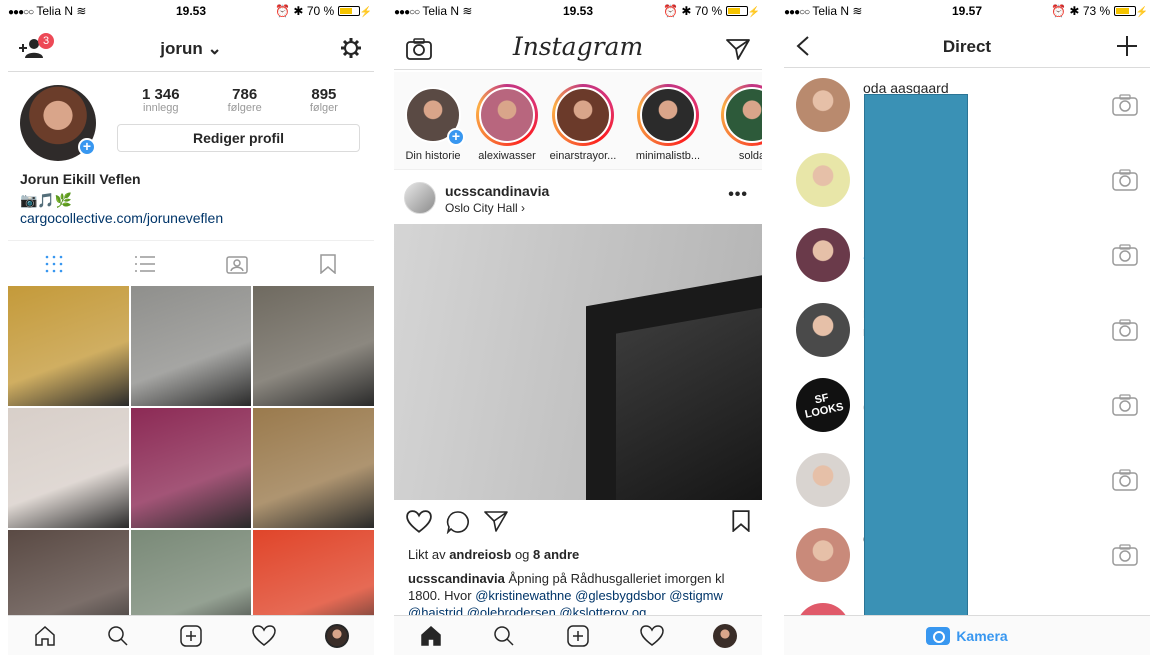  What do you see at coordinates (485, 208) in the screenshot?
I see `post-location: Oslo City Hall ›` at bounding box center [485, 208].